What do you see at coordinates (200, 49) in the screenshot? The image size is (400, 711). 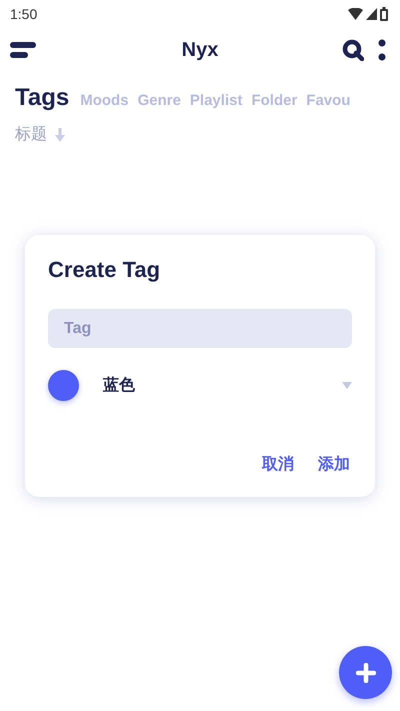 I see `app-title: Nyx` at bounding box center [200, 49].